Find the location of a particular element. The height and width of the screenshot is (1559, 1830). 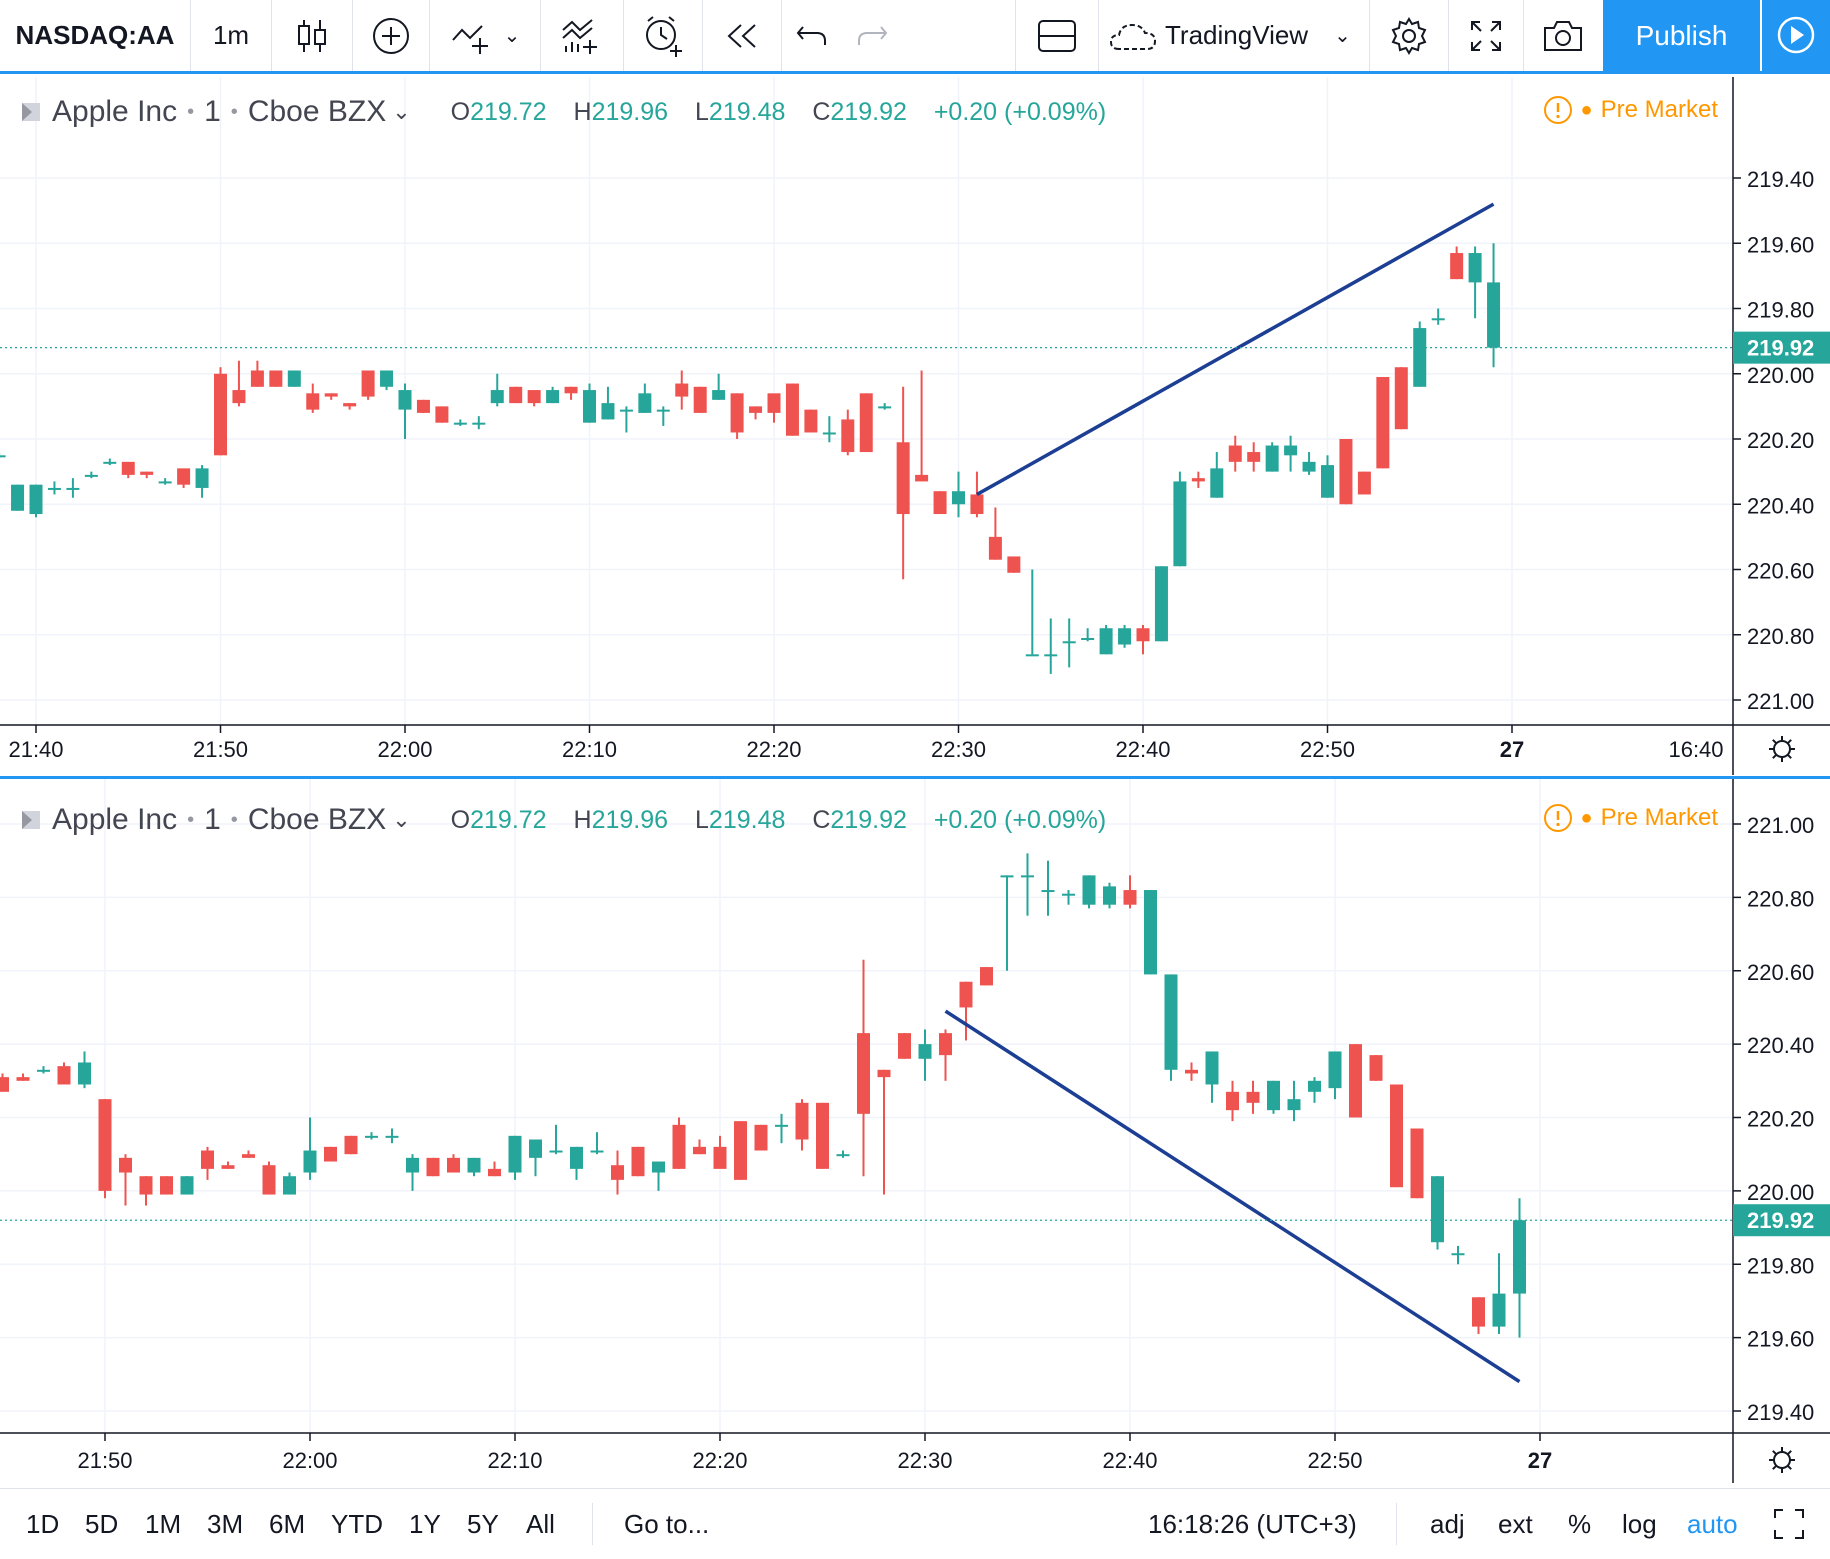

play-button is located at coordinates (1796, 35).